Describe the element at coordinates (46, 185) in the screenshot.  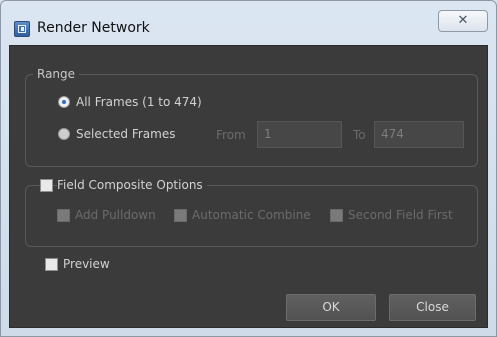
I see `field-composite-checkbox` at that location.